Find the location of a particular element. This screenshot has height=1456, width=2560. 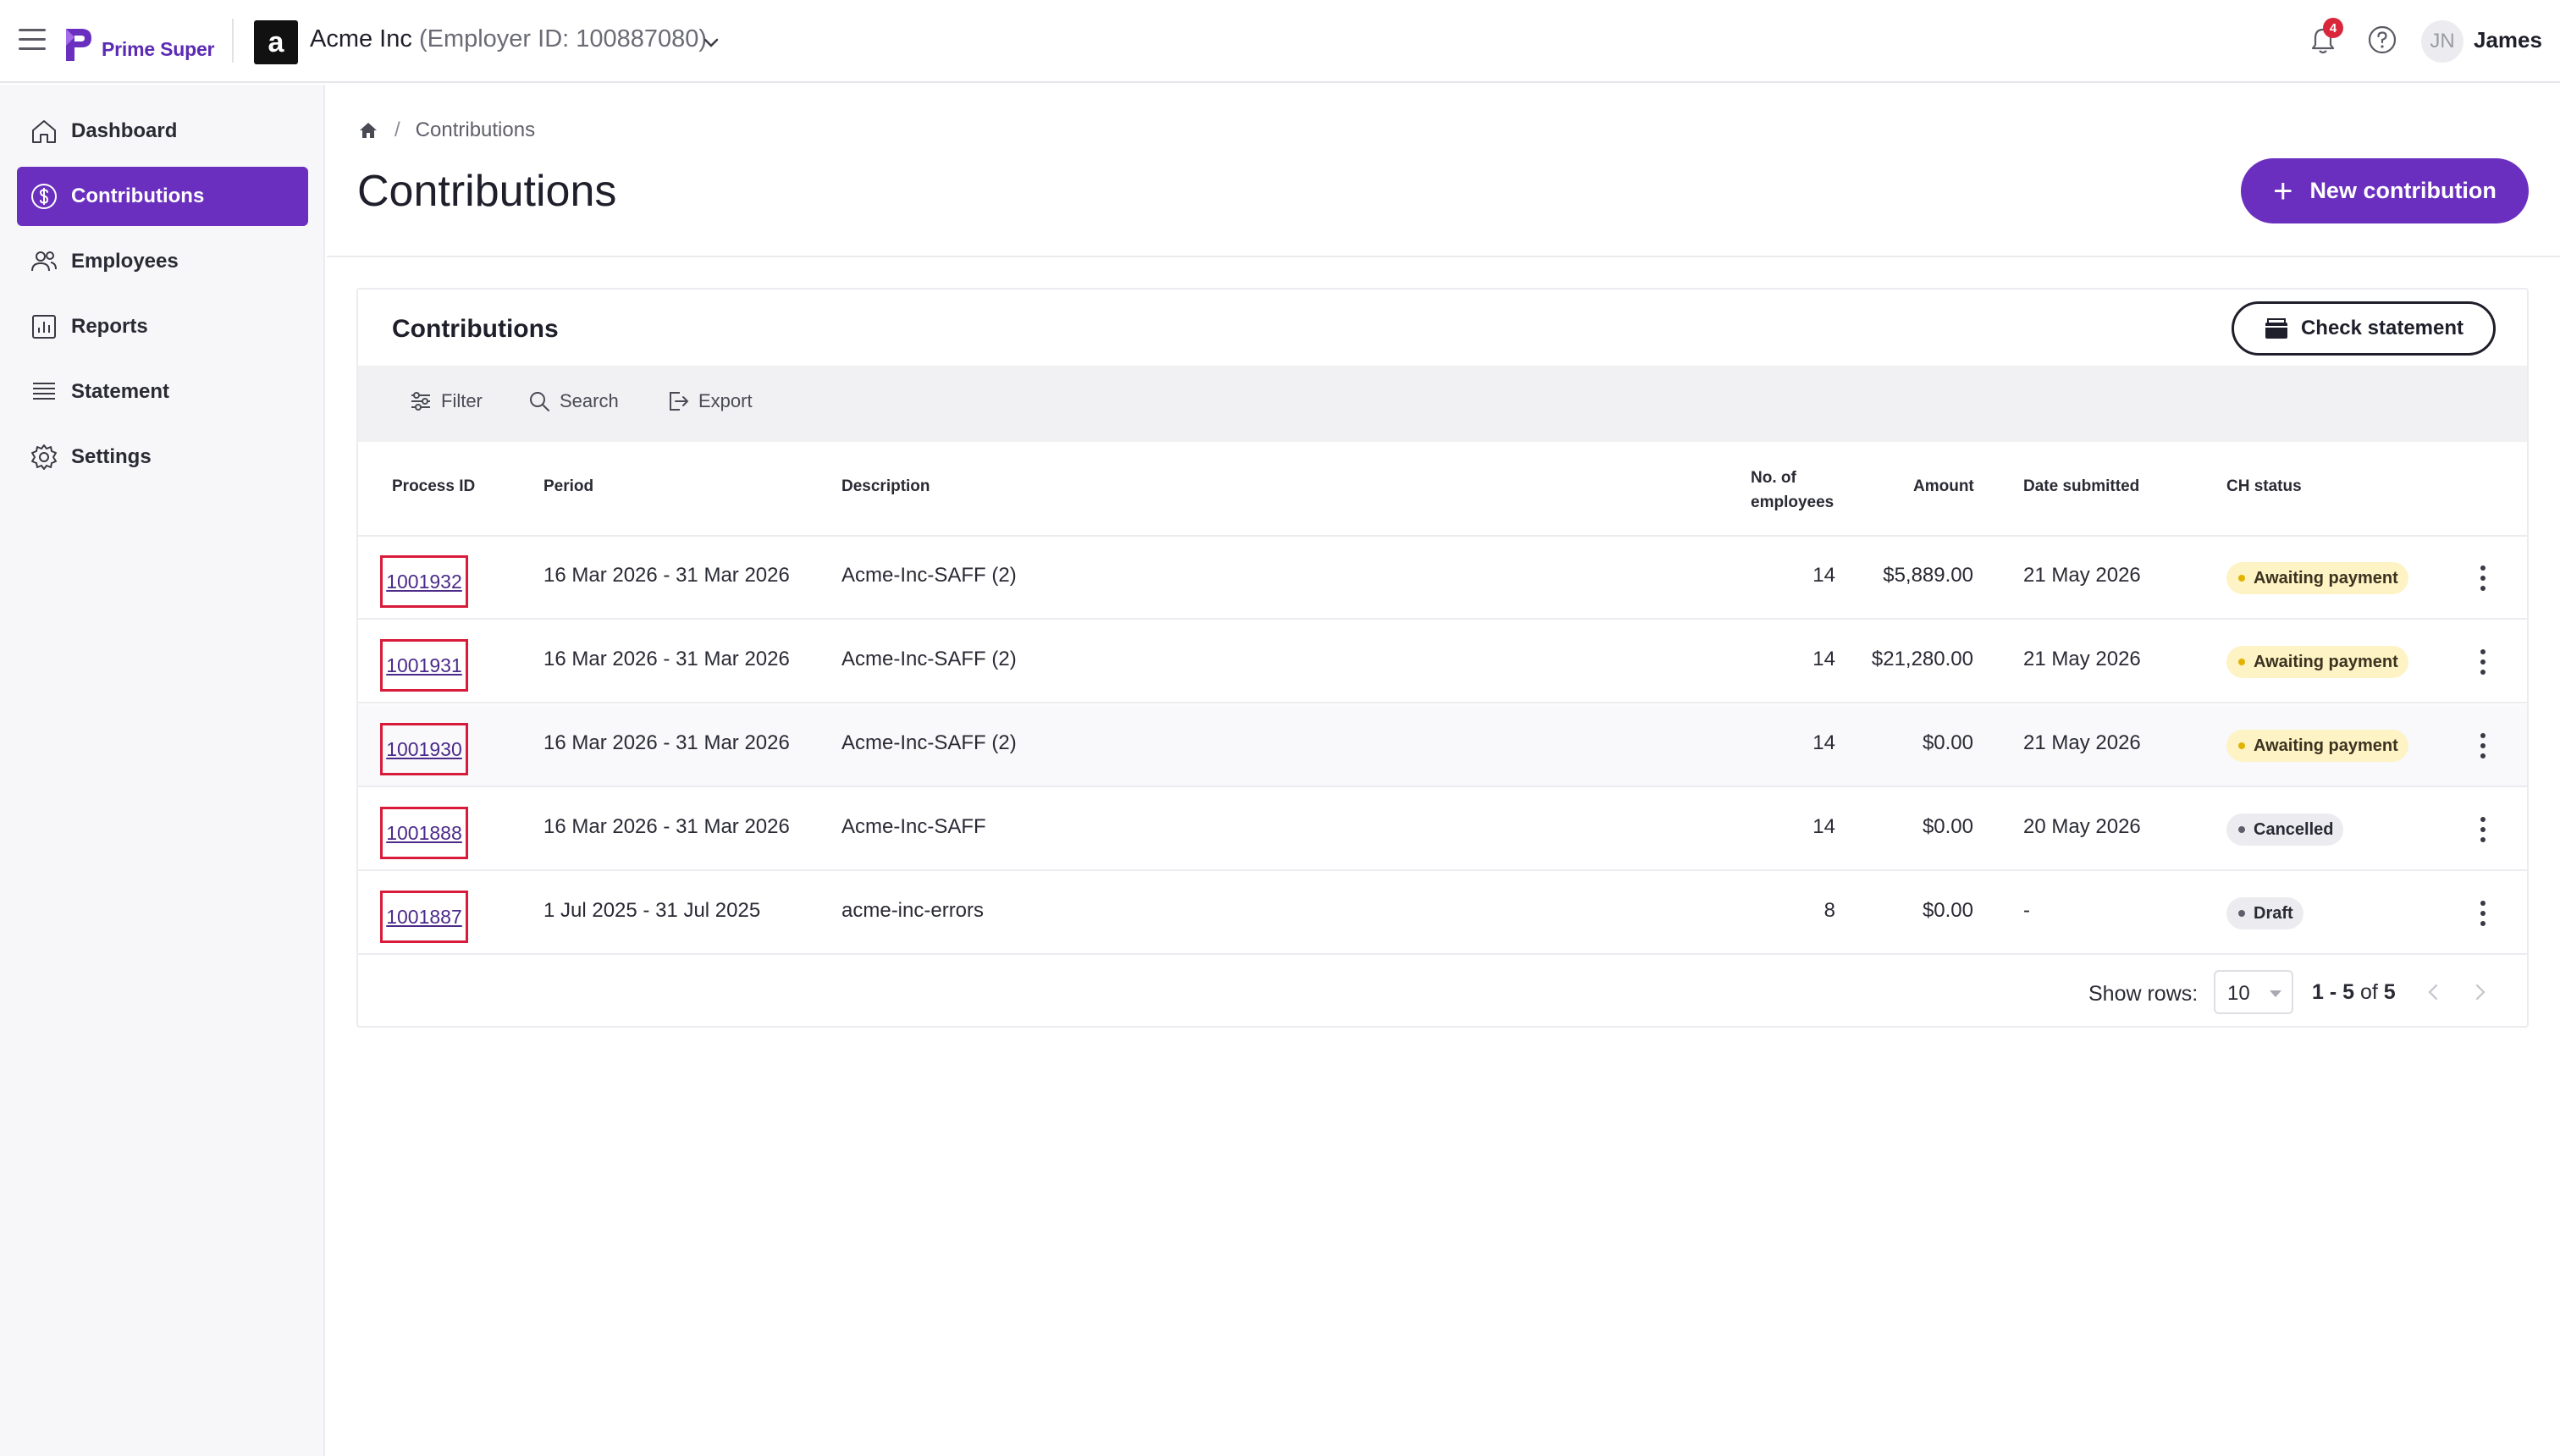

page-range: 1 - 5 of 5 is located at coordinates (2354, 992).